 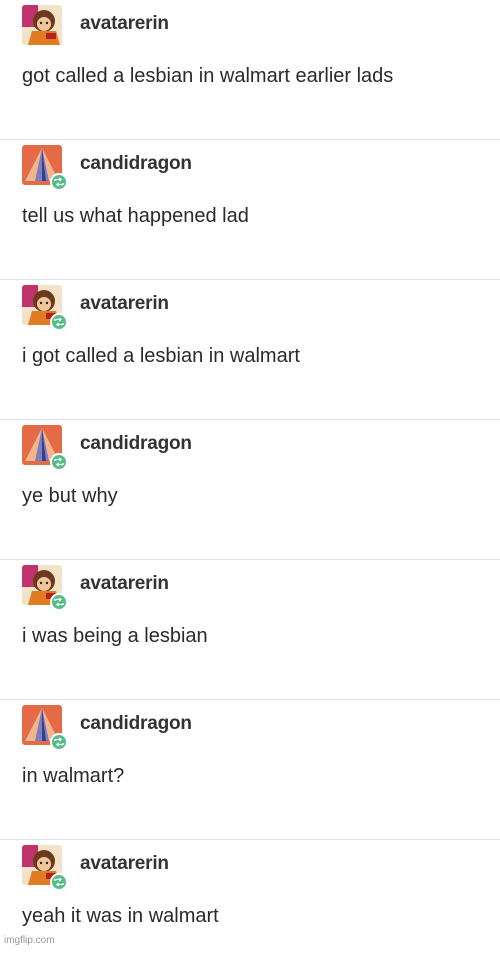 What do you see at coordinates (115, 636) in the screenshot?
I see `post-text: i was being a lesbian` at bounding box center [115, 636].